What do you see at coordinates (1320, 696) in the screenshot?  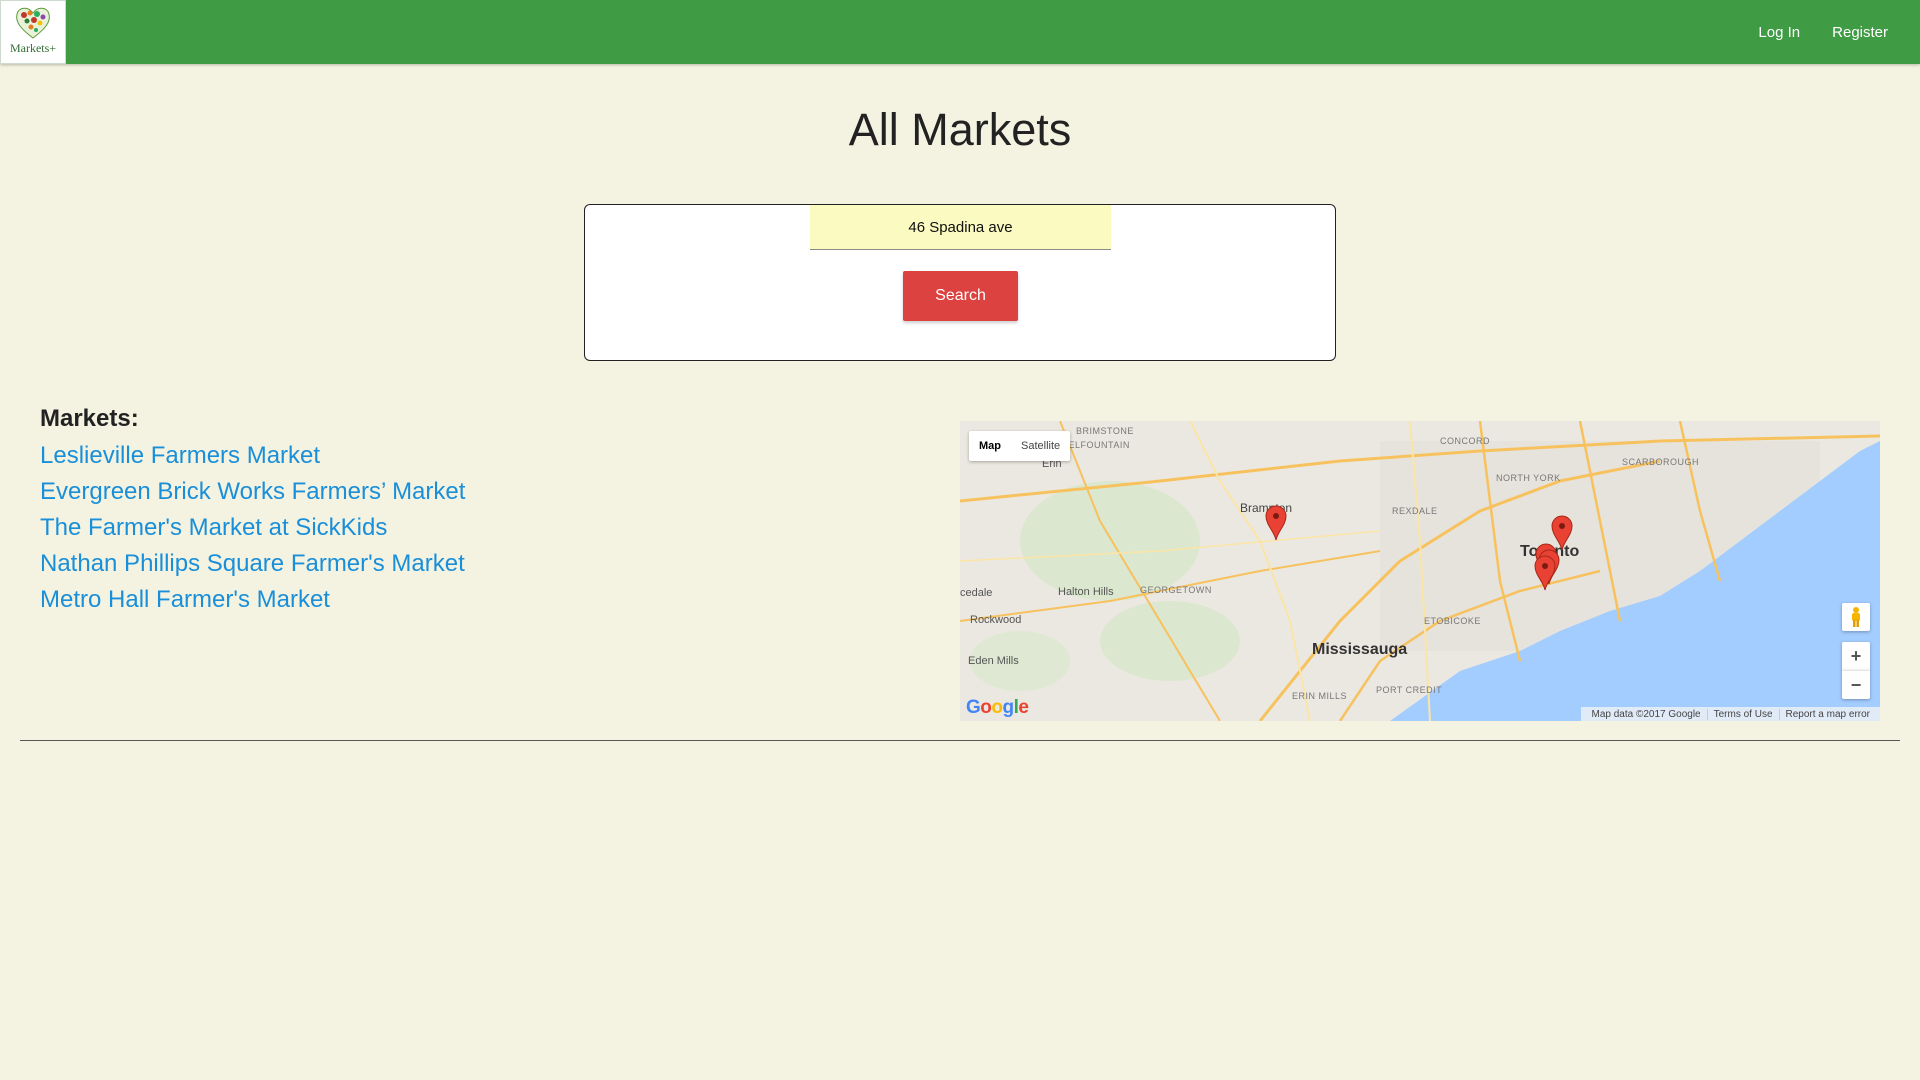 I see `map-label-erin-mills: ERIN MILLS` at bounding box center [1320, 696].